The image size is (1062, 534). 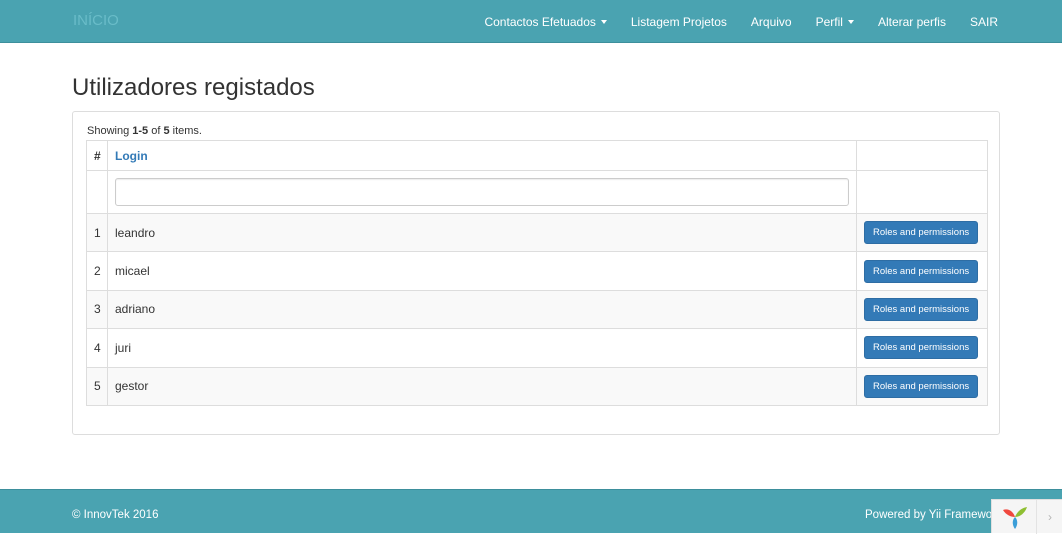 I want to click on row-login: gestor, so click(x=482, y=386).